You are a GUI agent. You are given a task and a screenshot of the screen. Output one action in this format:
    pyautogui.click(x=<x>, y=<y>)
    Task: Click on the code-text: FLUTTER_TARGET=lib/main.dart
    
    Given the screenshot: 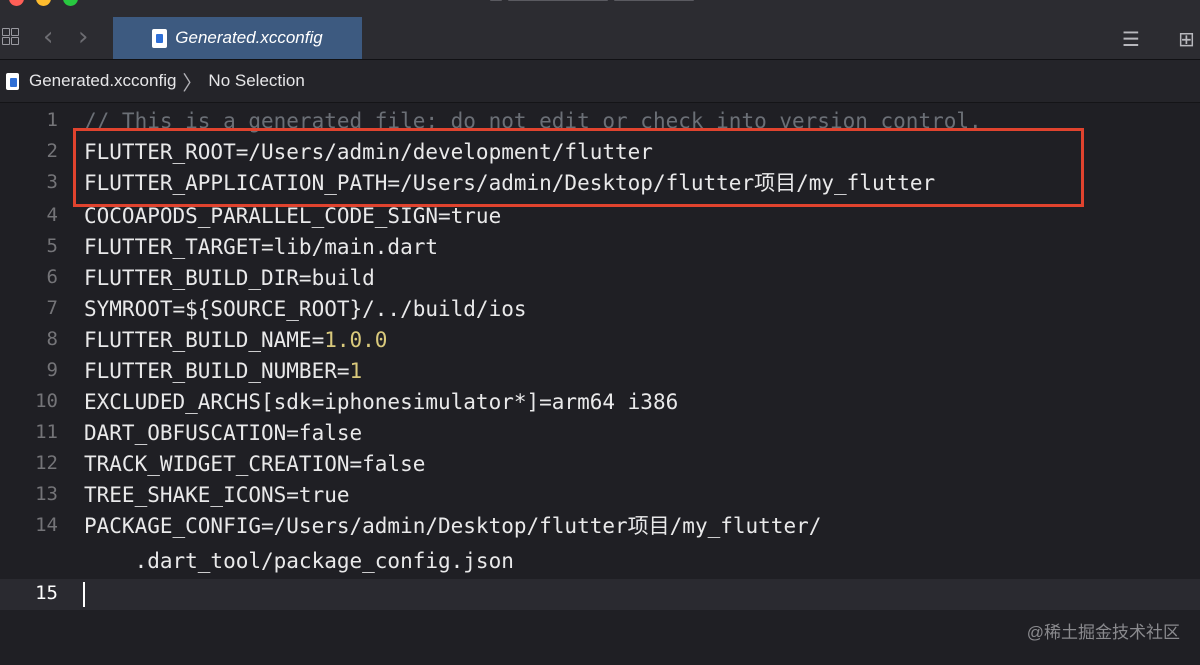 What is the action you would take?
    pyautogui.click(x=261, y=247)
    